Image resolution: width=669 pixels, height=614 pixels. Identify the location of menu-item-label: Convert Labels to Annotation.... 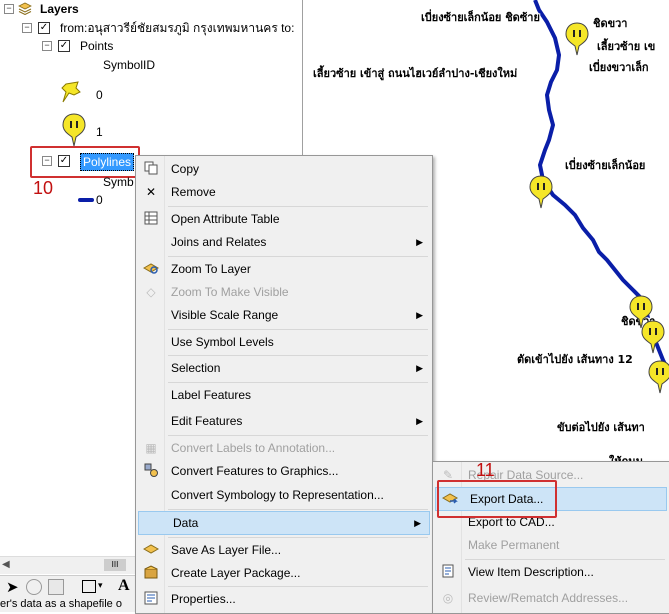
(253, 448).